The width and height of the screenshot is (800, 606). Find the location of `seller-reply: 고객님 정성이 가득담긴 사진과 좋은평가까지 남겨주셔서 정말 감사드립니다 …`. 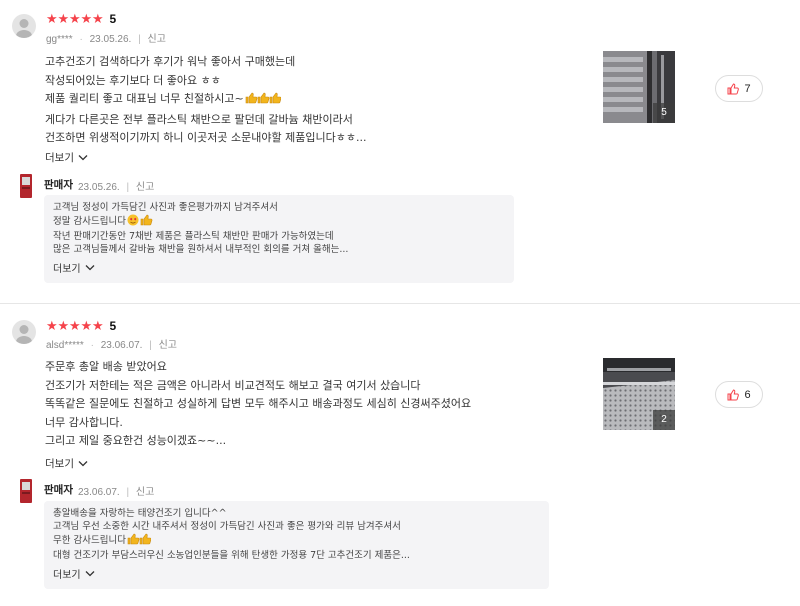

seller-reply: 고객님 정성이 가득담긴 사진과 좋은평가까지 남겨주셔서 정말 감사드립니다 … is located at coordinates (279, 239).